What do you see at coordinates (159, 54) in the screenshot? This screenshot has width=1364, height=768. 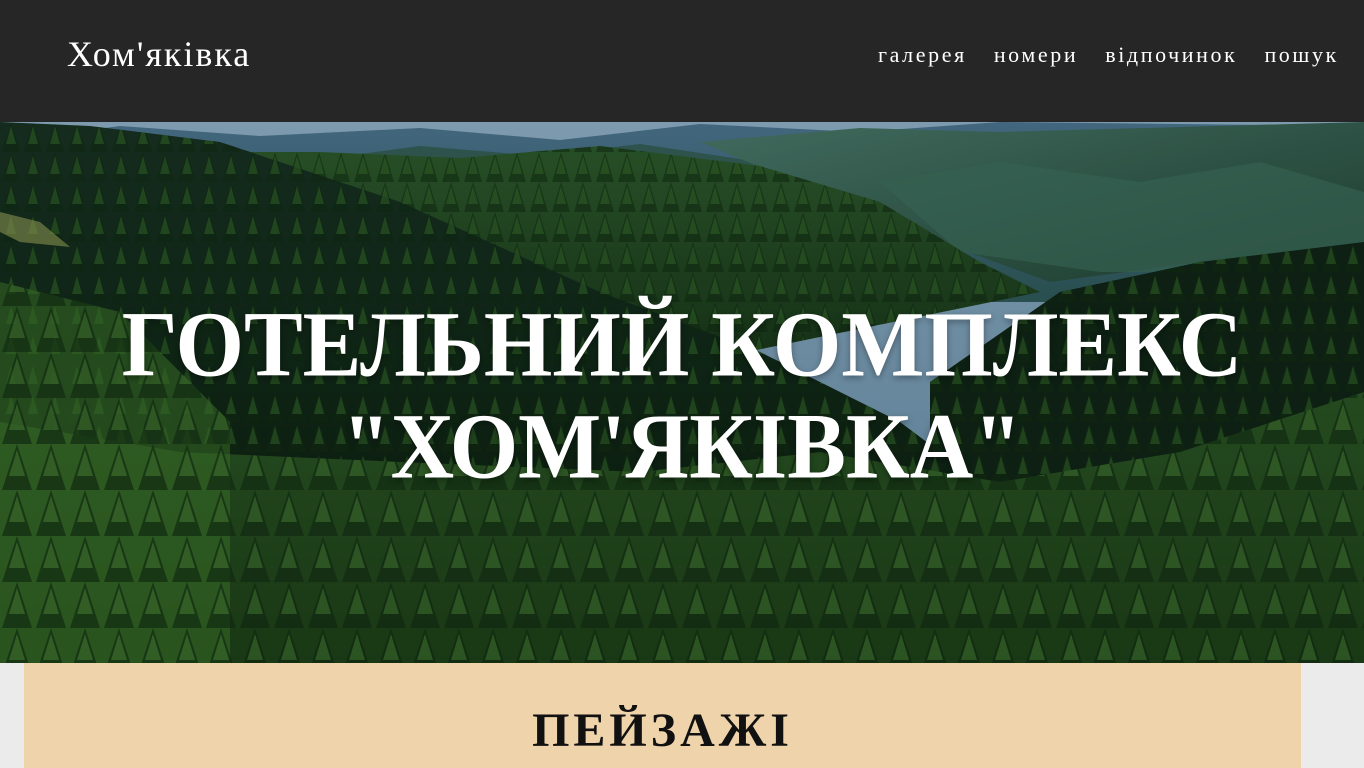 I see `site-logo: Хом'яківка` at bounding box center [159, 54].